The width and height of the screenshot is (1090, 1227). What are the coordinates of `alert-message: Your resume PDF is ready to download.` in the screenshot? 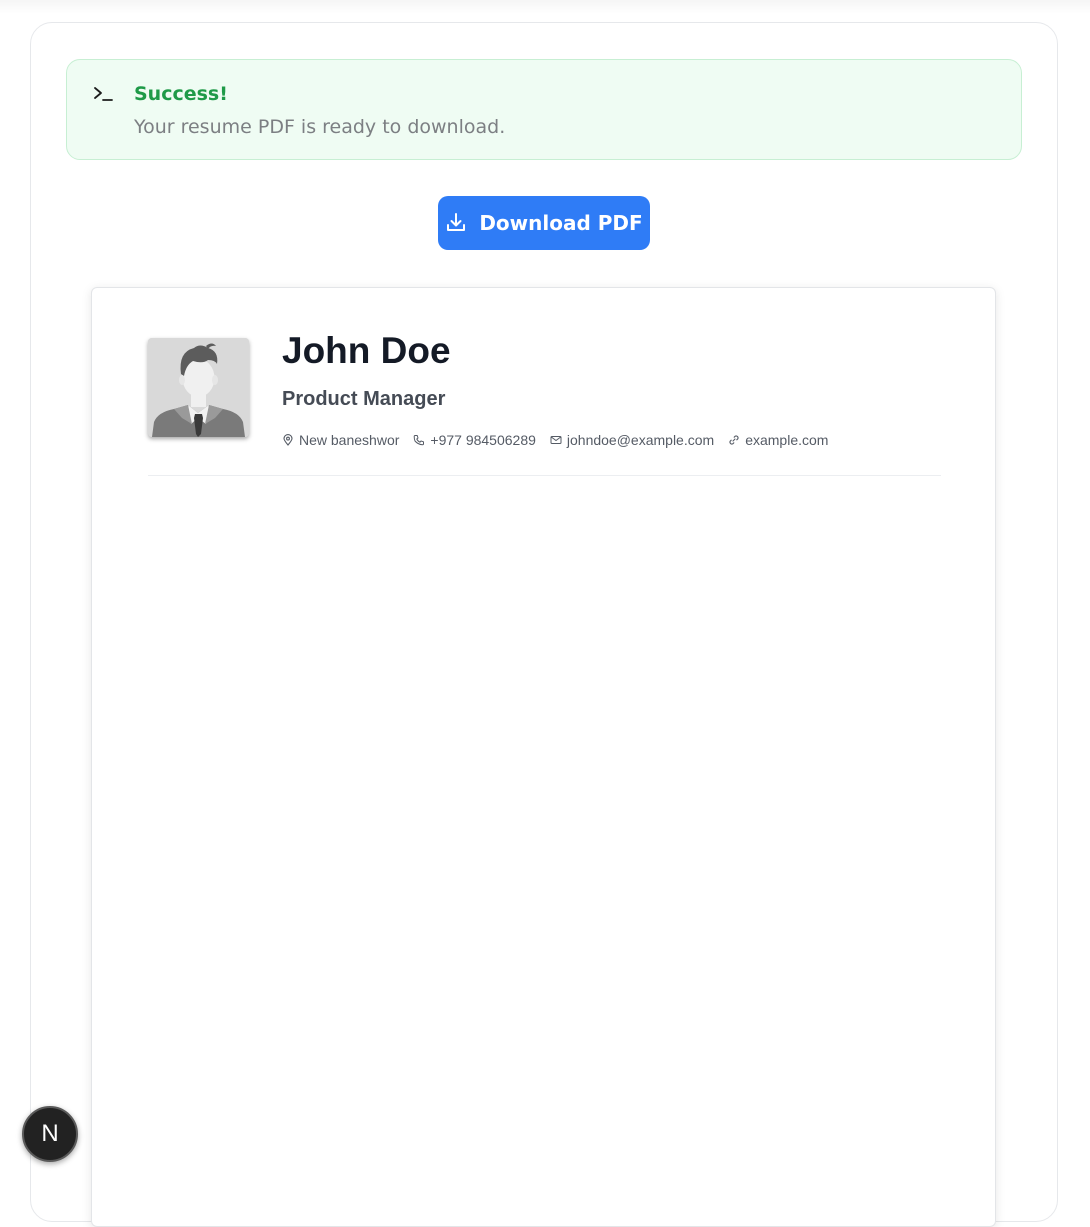 It's located at (320, 127).